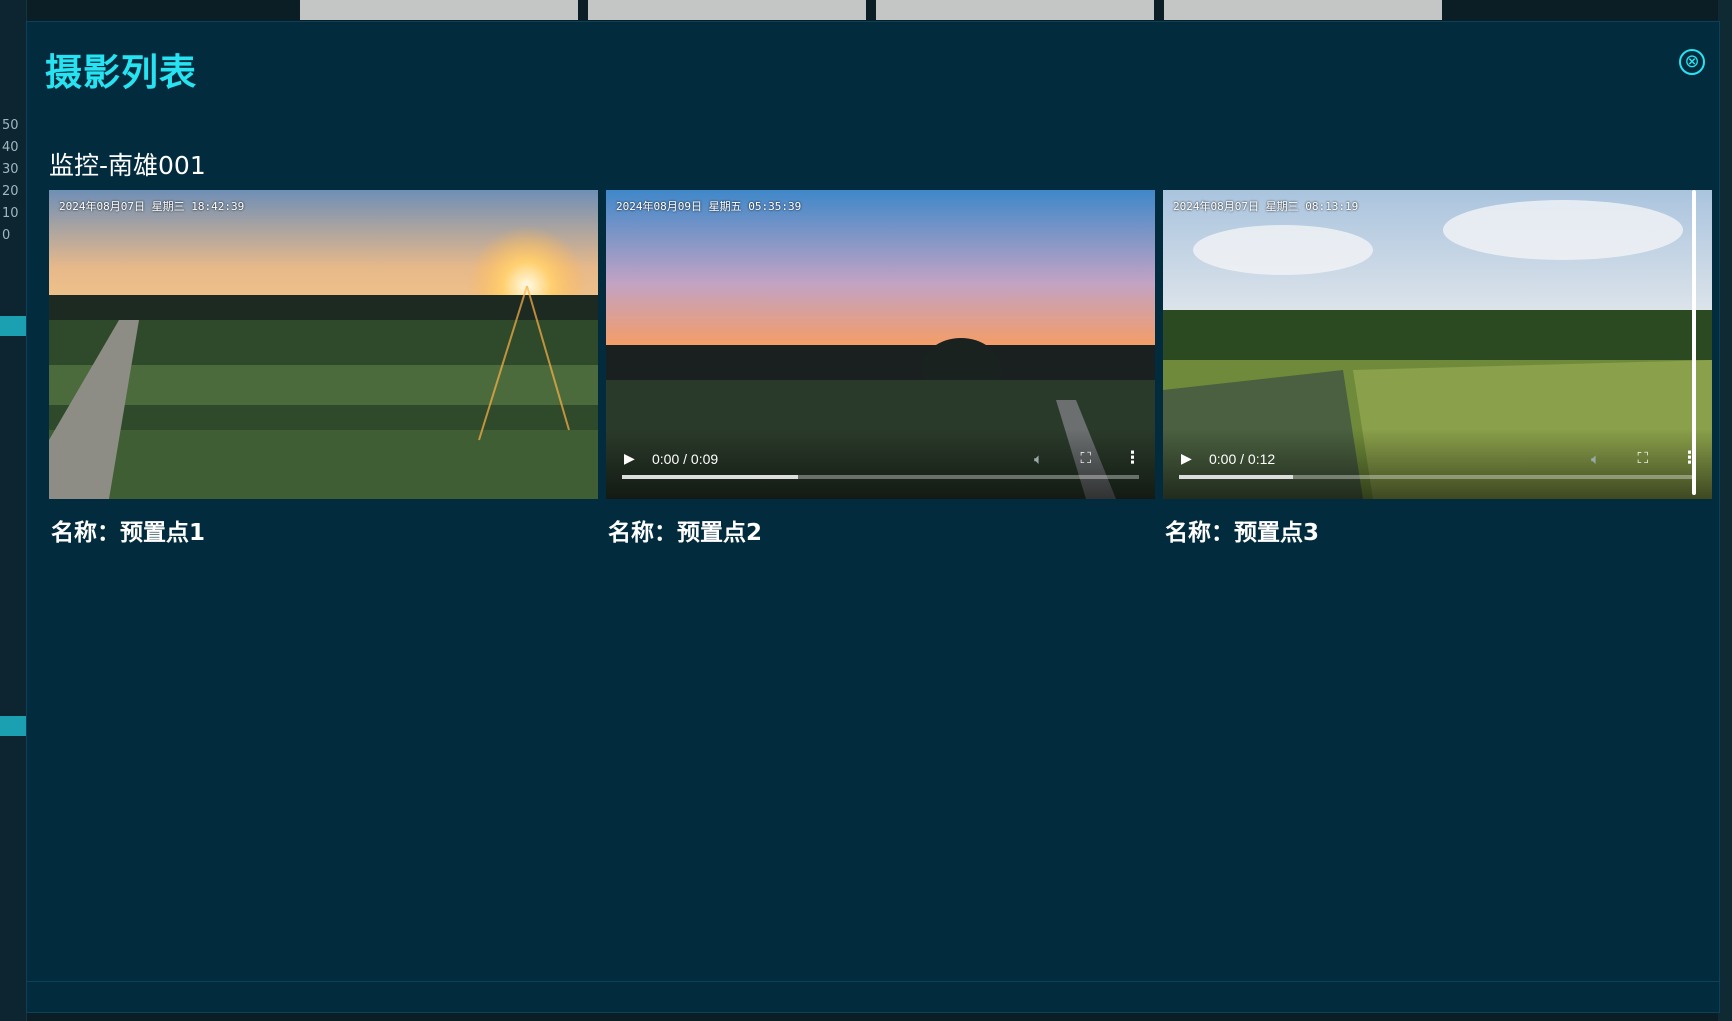 The image size is (1732, 1021). What do you see at coordinates (1692, 62) in the screenshot?
I see `close-icon: ⊗` at bounding box center [1692, 62].